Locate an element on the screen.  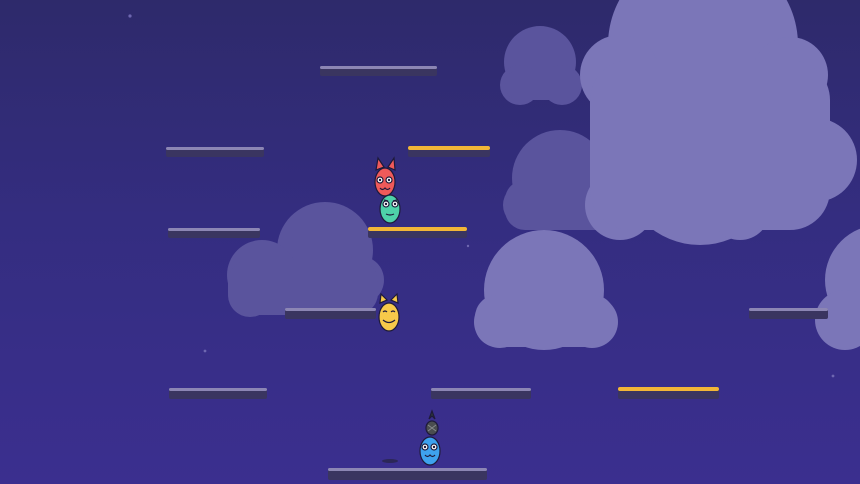
pineapple-hat-icon is located at coordinates (432, 422).